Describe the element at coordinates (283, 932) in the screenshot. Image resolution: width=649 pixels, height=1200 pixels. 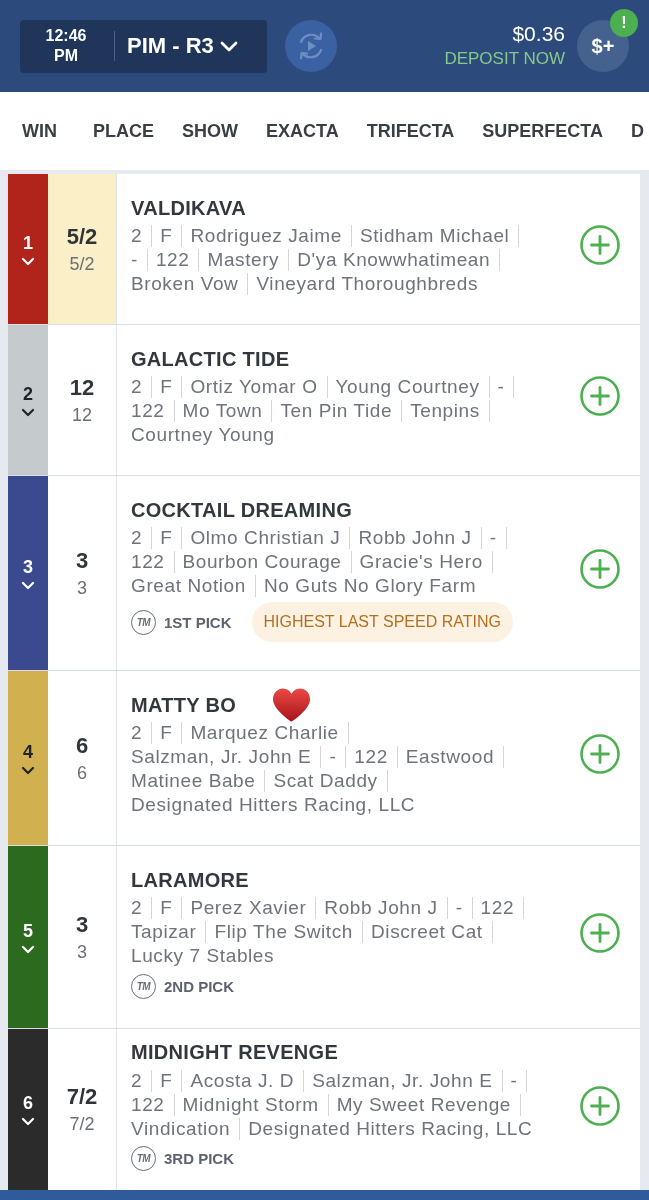
I see `horse-detail: Flip The Switch` at that location.